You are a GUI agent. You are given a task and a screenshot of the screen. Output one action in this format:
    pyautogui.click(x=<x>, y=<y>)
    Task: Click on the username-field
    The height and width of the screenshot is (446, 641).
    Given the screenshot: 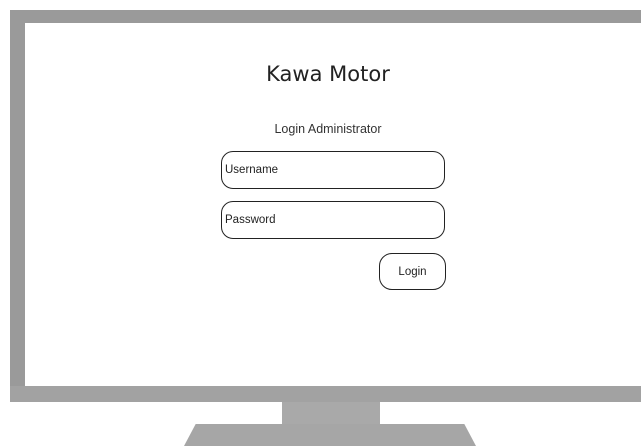 What is the action you would take?
    pyautogui.click(x=333, y=170)
    